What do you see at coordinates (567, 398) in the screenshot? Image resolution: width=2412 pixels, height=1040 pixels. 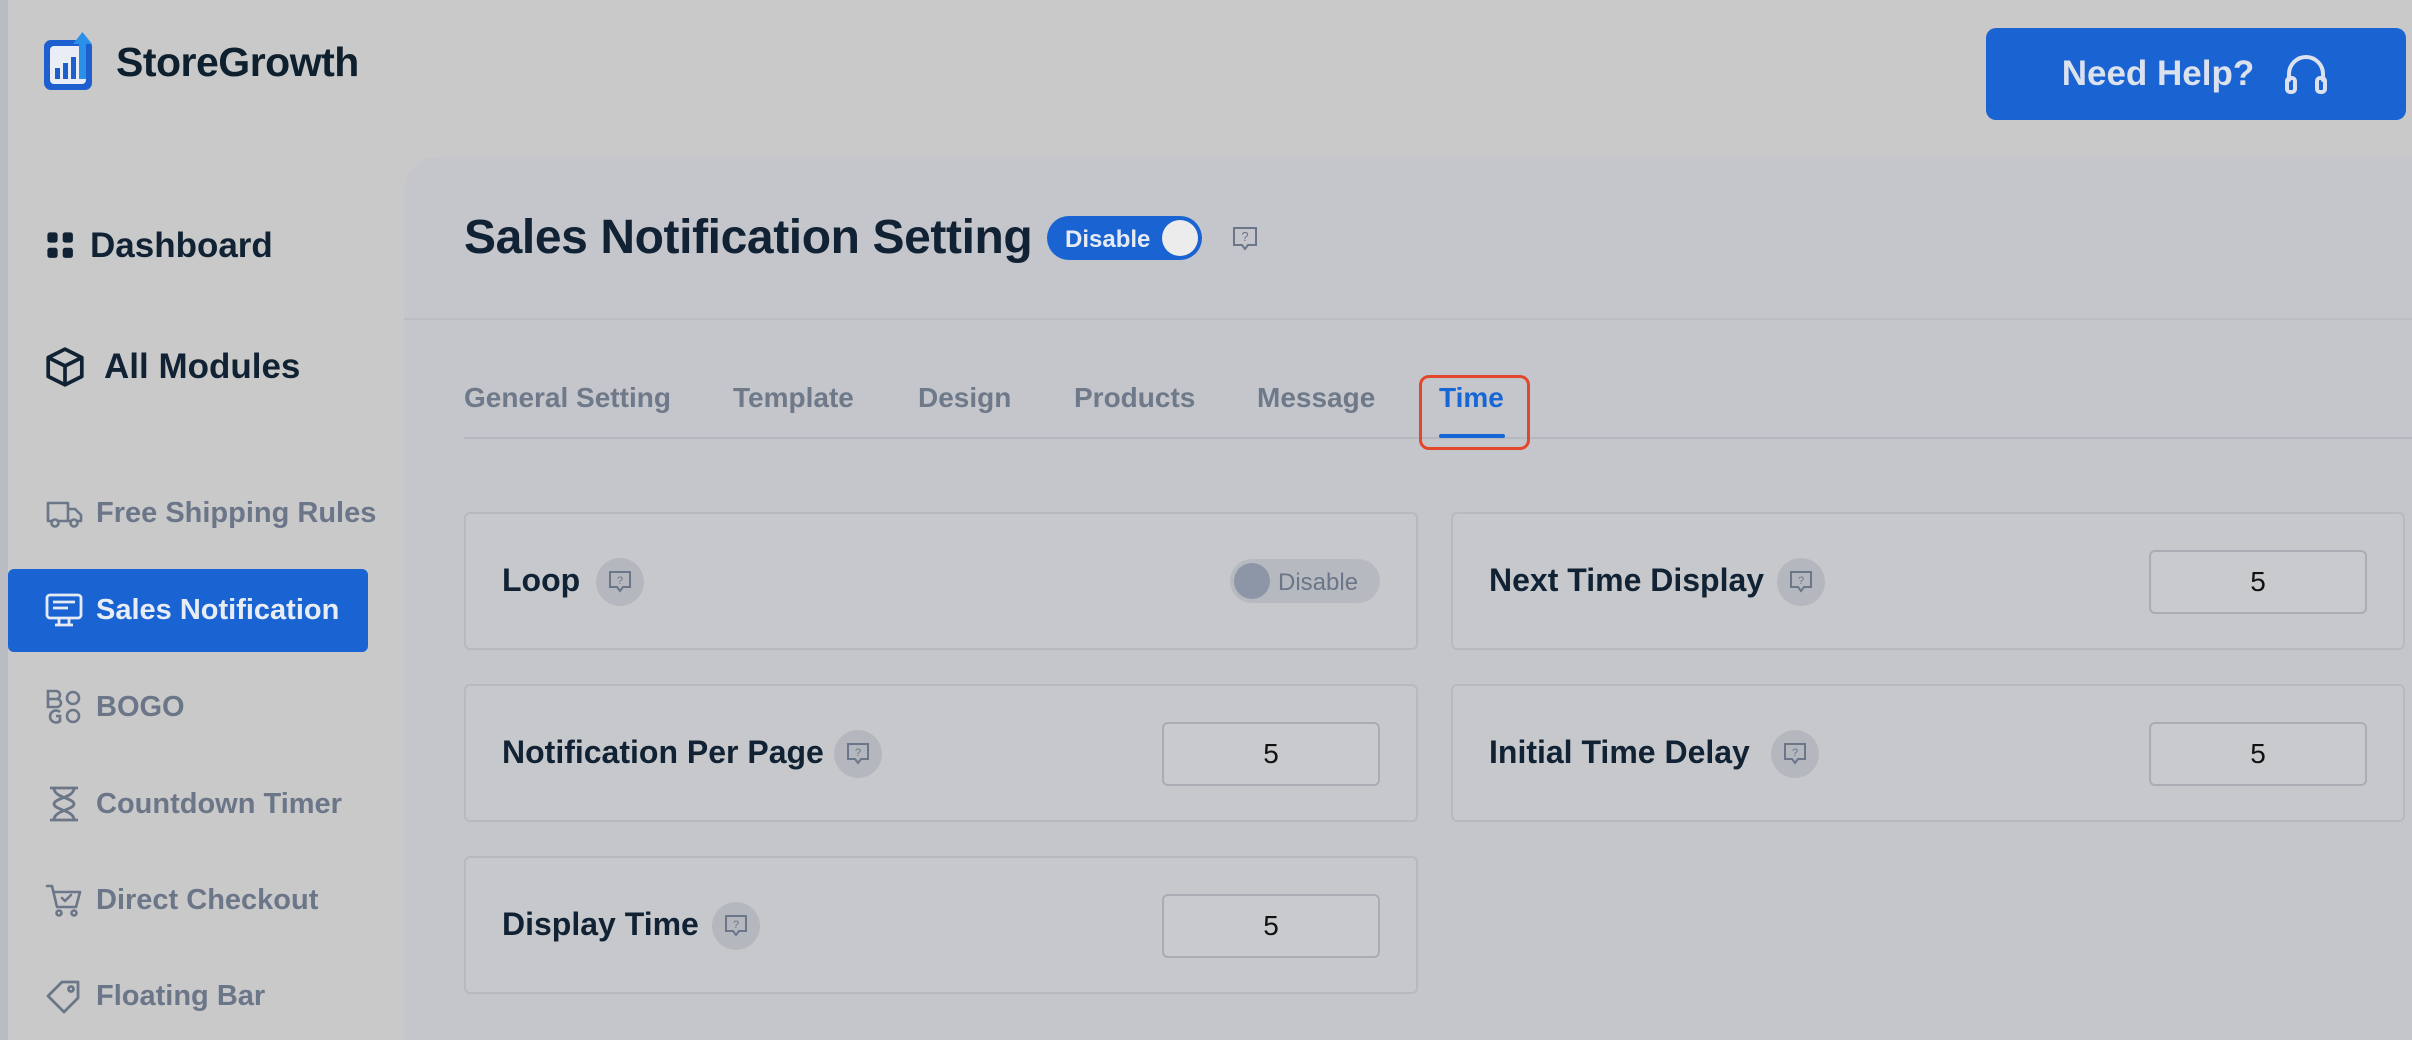 I see `tab-general-setting: General Setting` at bounding box center [567, 398].